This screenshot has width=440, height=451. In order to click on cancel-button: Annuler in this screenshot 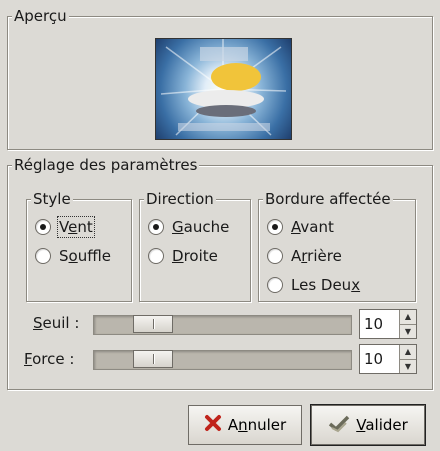, I will do `click(245, 425)`.